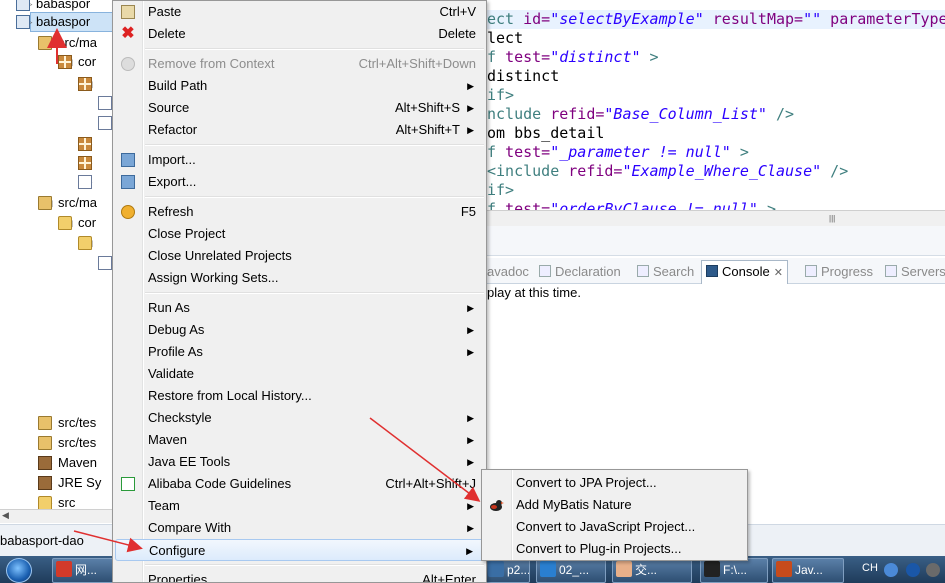 This screenshot has width=945, height=583. I want to click on menu-run-as: Run As ▶, so click(299, 308).